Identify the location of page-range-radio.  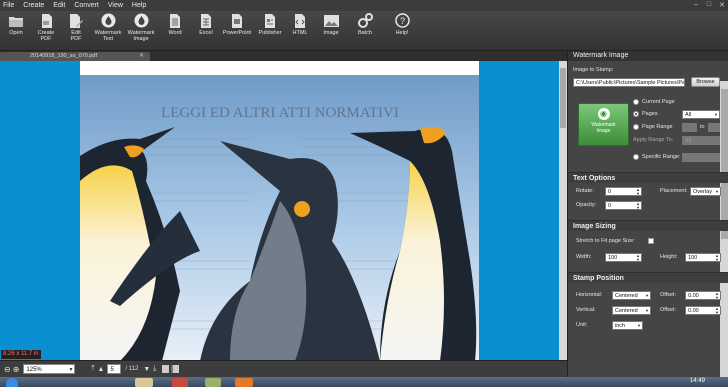
(636, 127).